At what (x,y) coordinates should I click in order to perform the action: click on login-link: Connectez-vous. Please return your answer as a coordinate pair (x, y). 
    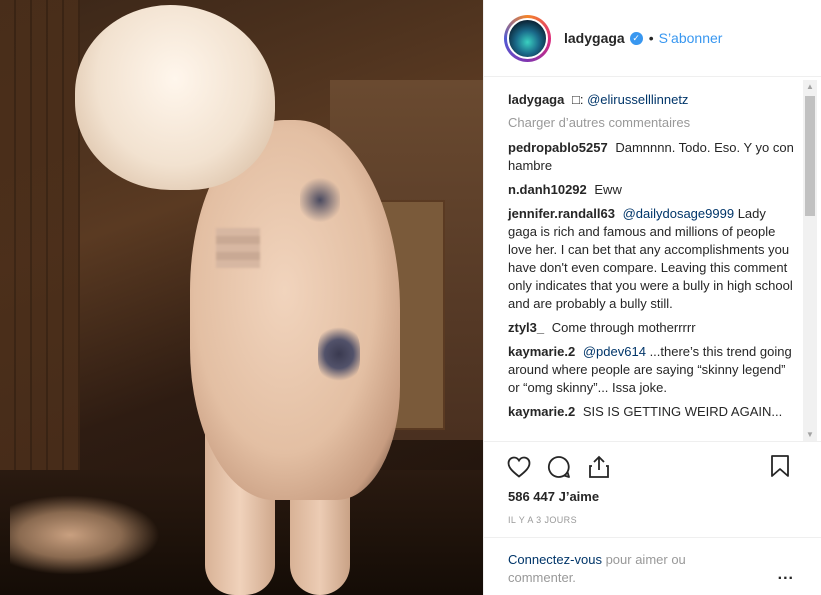
    Looking at the image, I should click on (555, 559).